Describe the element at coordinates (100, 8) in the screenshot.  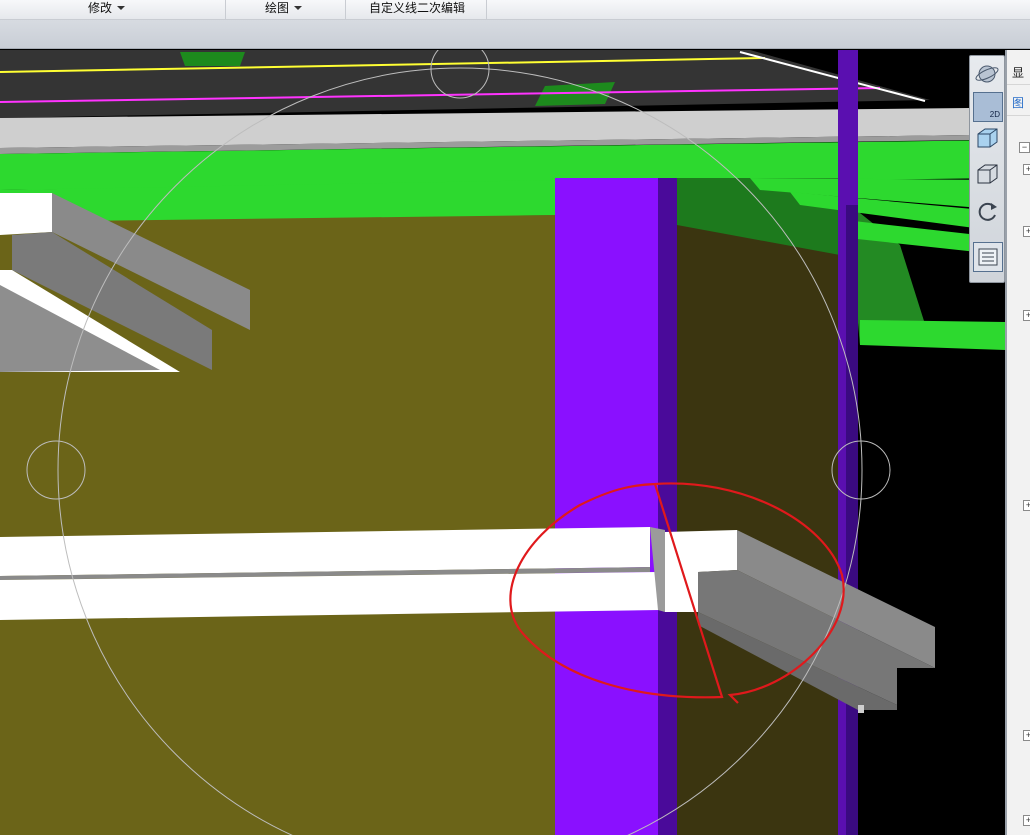
I see `menu-modify-label: 修改` at that location.